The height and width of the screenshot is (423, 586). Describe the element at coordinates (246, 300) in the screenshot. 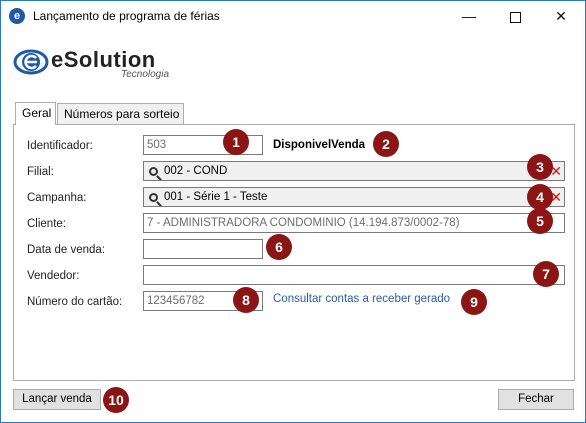

I see `annotation-badge-8: 8` at that location.